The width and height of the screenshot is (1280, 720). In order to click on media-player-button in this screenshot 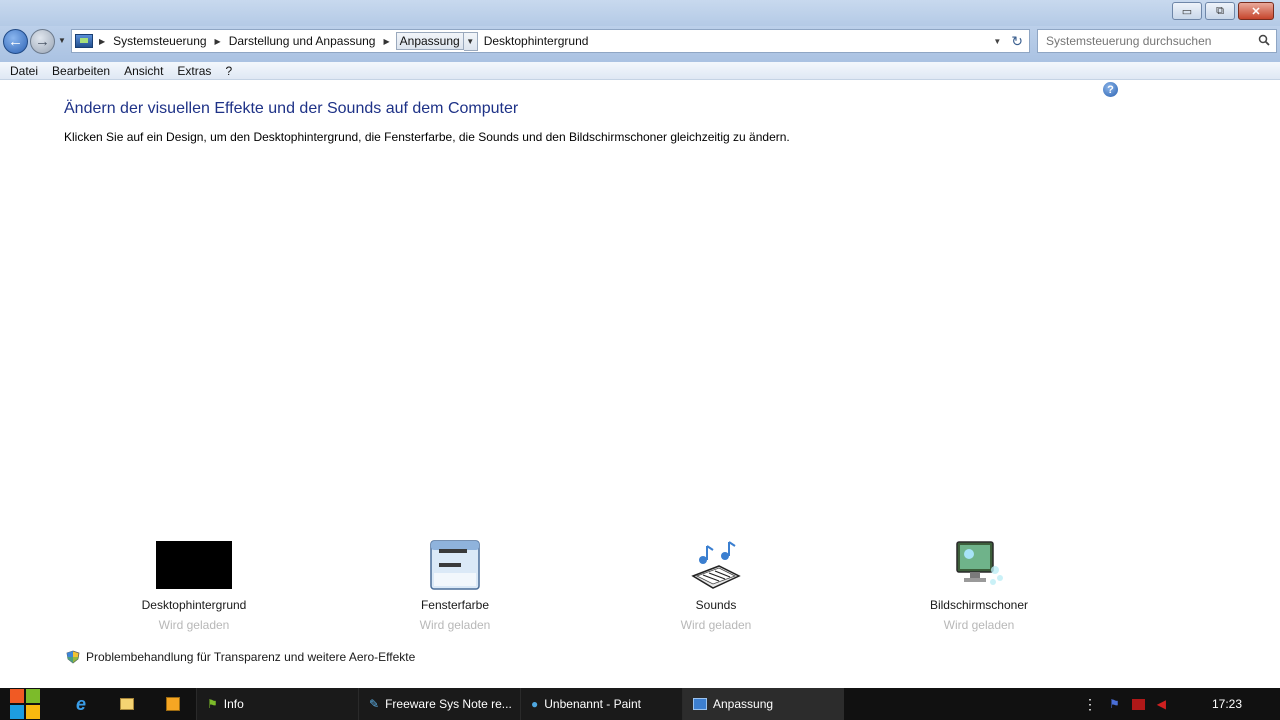, I will do `click(173, 704)`.